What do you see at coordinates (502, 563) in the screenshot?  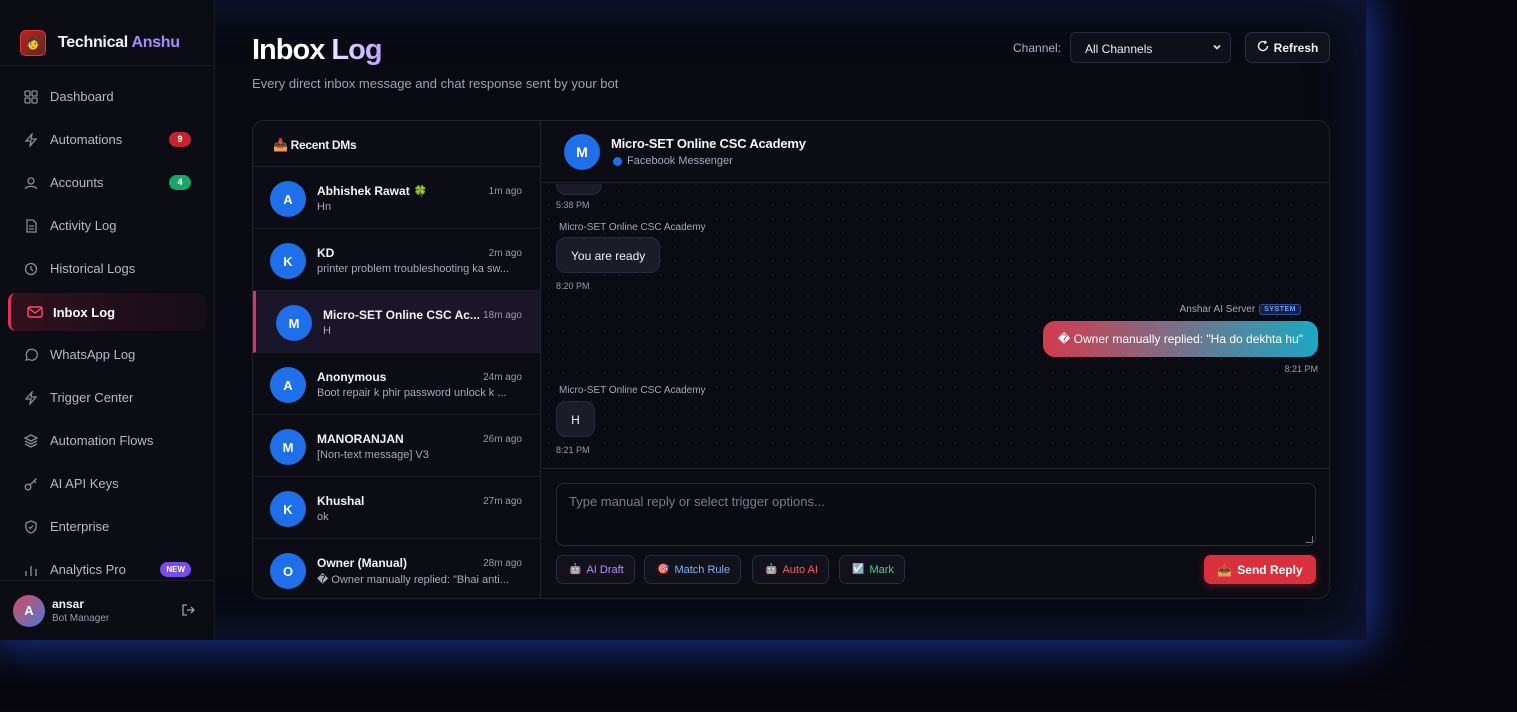 I see `dm-time: 28m ago` at bounding box center [502, 563].